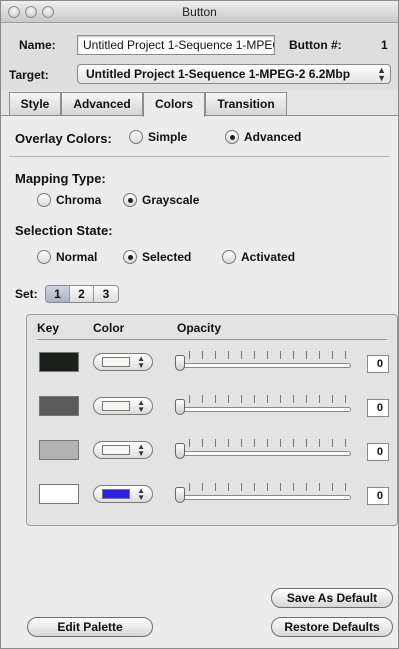  I want to click on window-title: Button, so click(199, 12).